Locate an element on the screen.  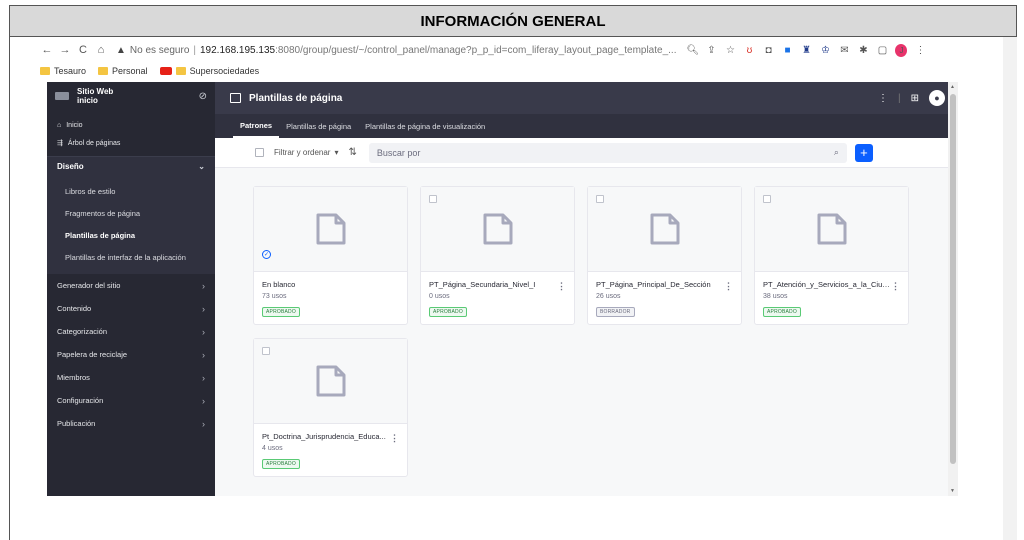
page-title: Plantillas de página is located at coordinates (296, 98).